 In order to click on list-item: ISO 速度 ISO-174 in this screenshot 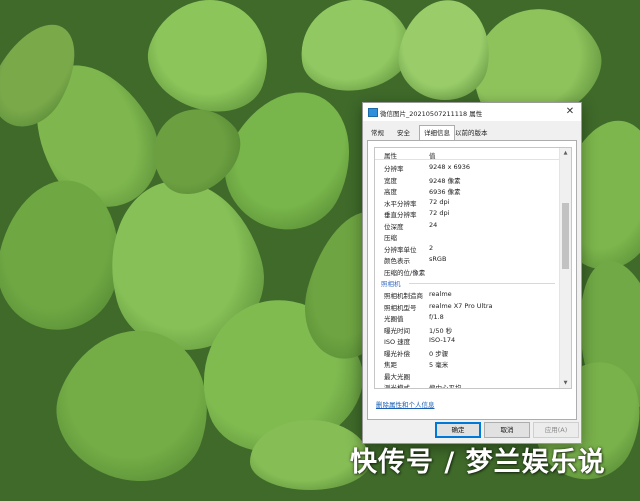, I will do `click(467, 340)`.